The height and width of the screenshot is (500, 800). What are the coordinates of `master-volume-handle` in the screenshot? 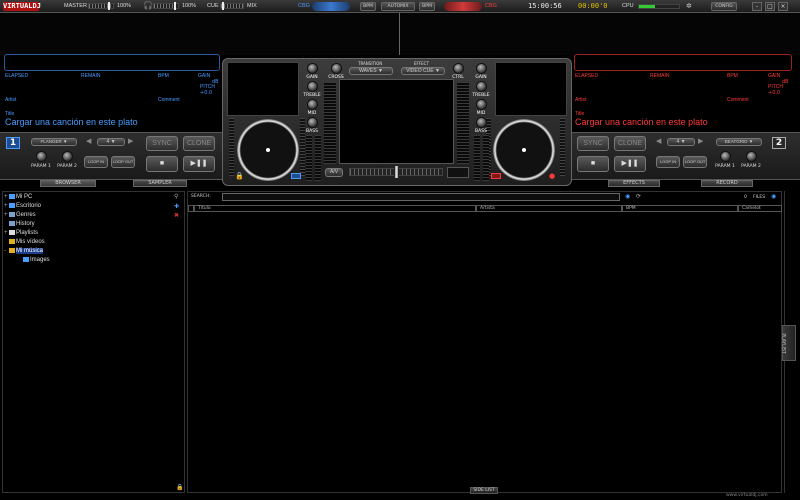 It's located at (109, 6).